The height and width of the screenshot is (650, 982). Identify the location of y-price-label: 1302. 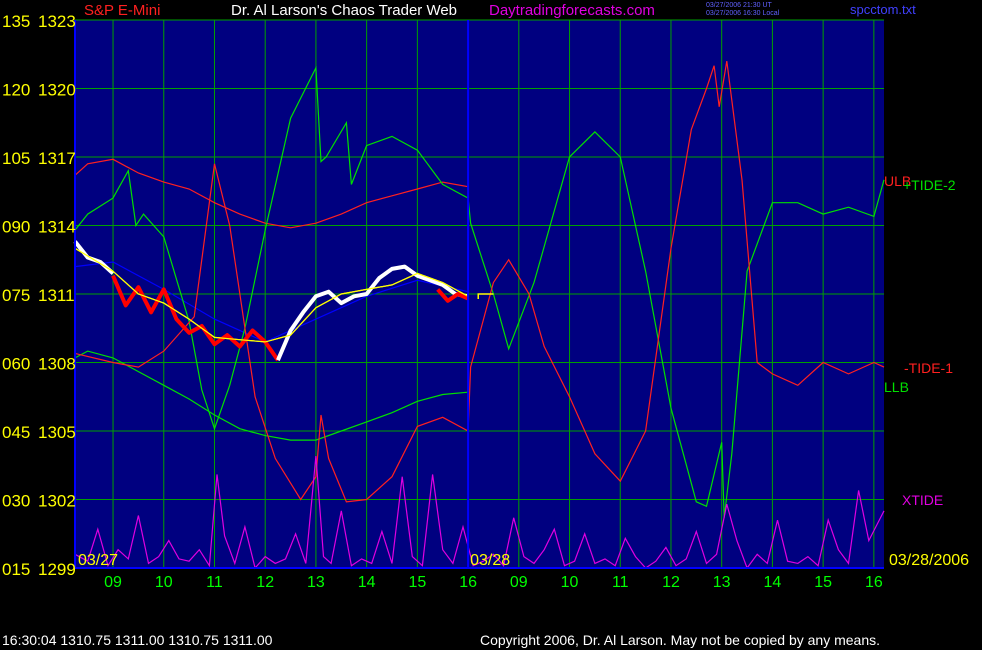
(57, 501).